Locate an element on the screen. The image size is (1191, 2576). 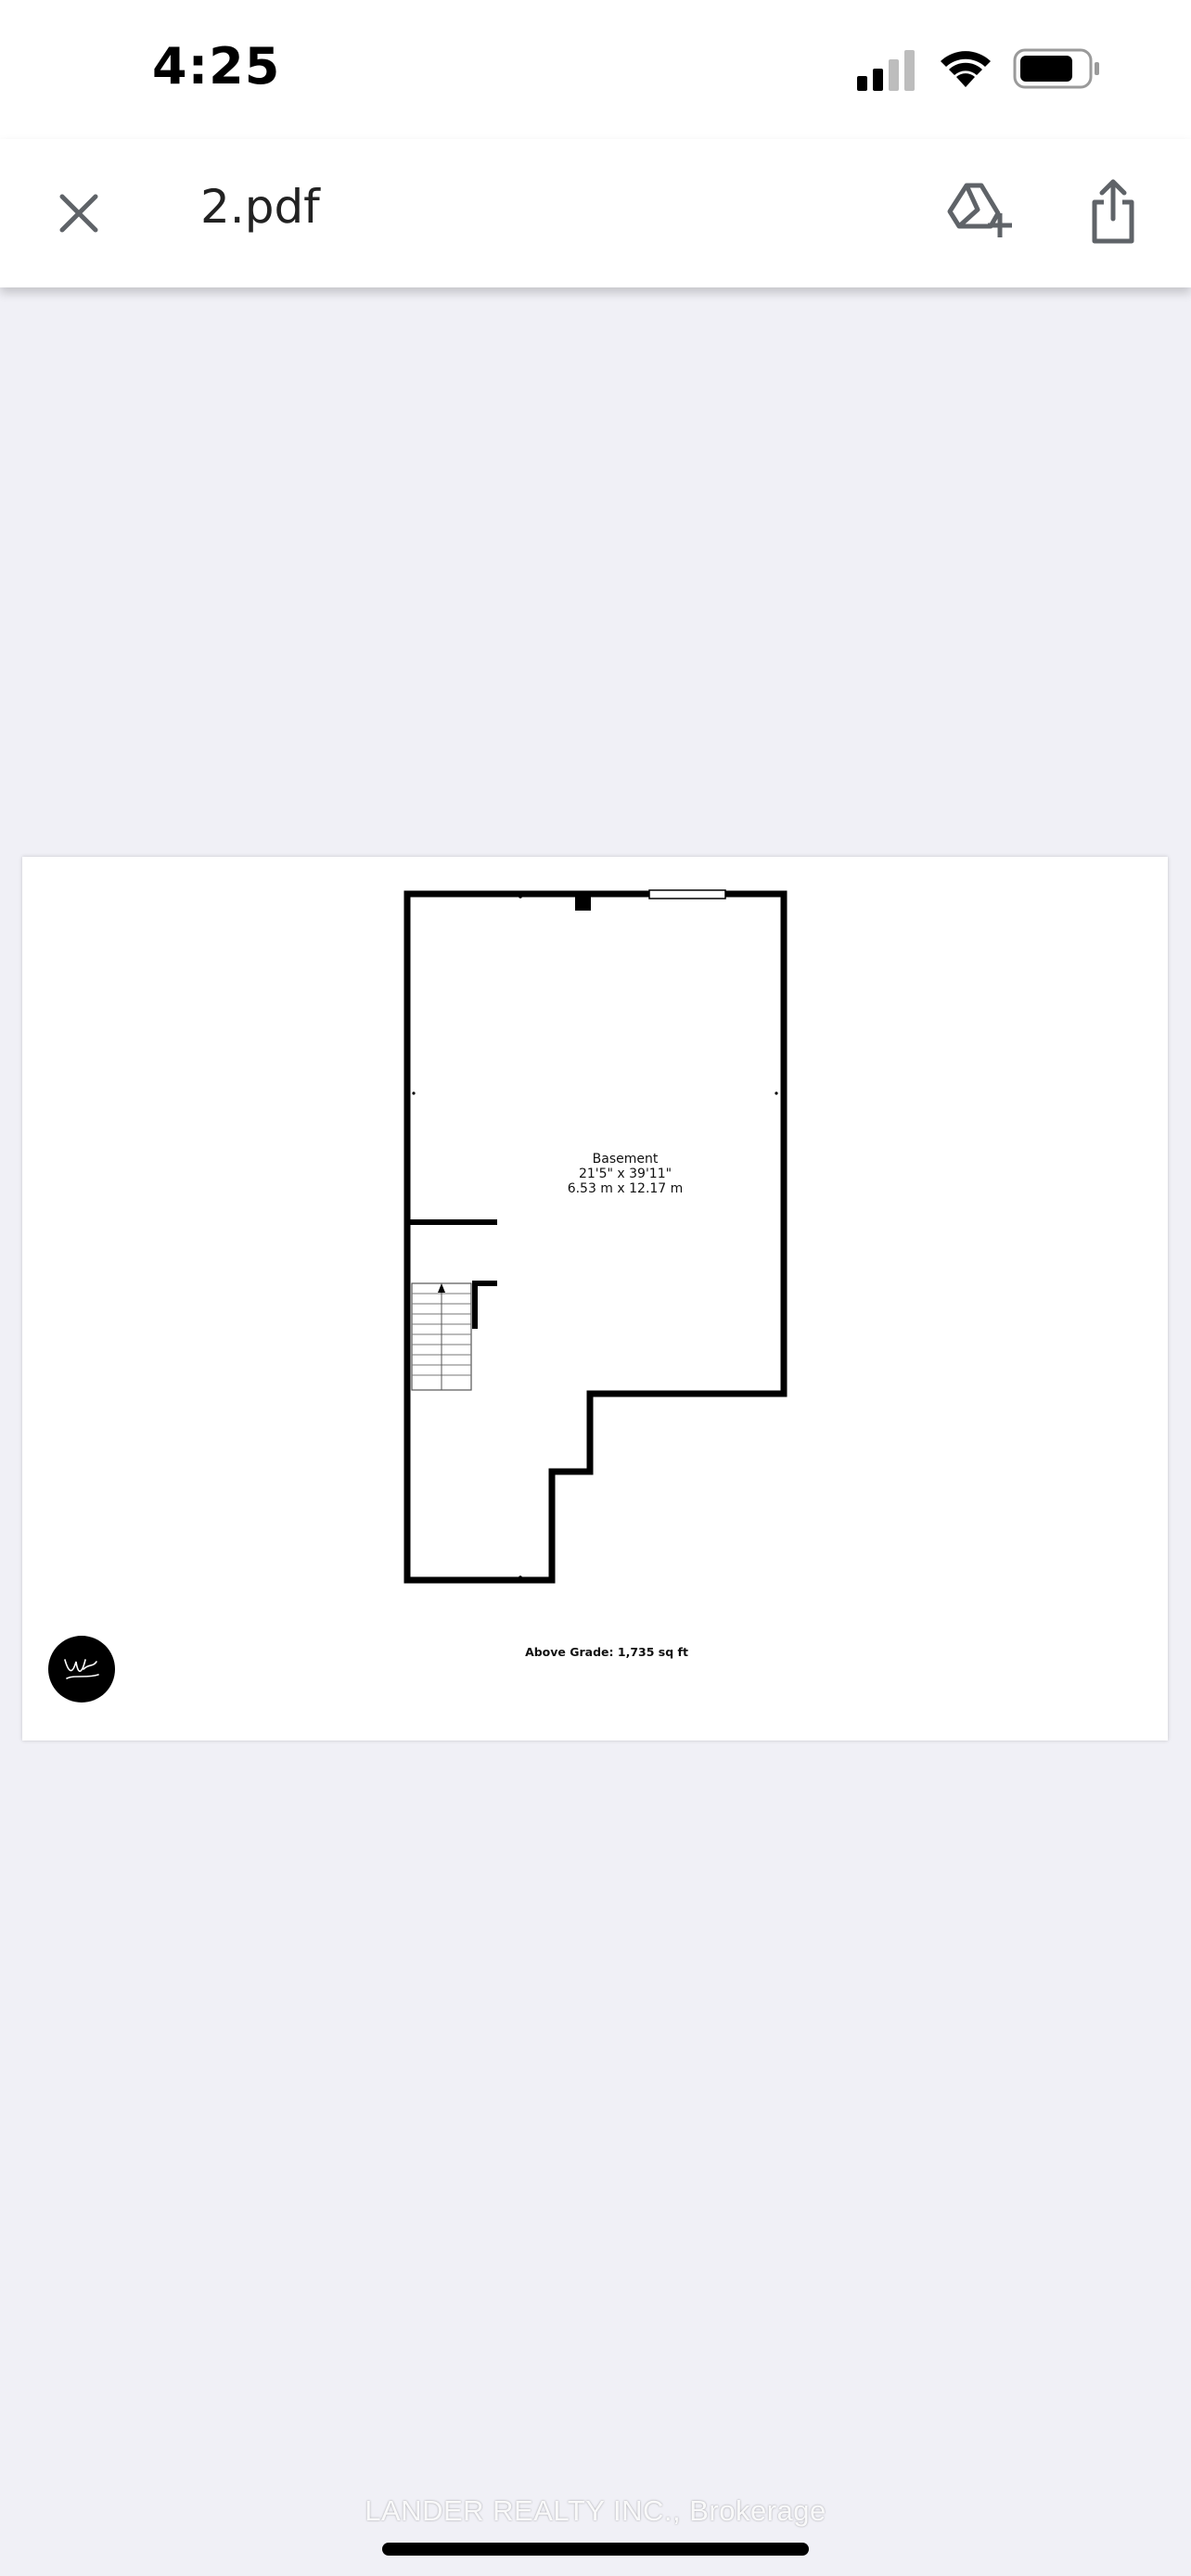
signature-mark is located at coordinates (81, 1669).